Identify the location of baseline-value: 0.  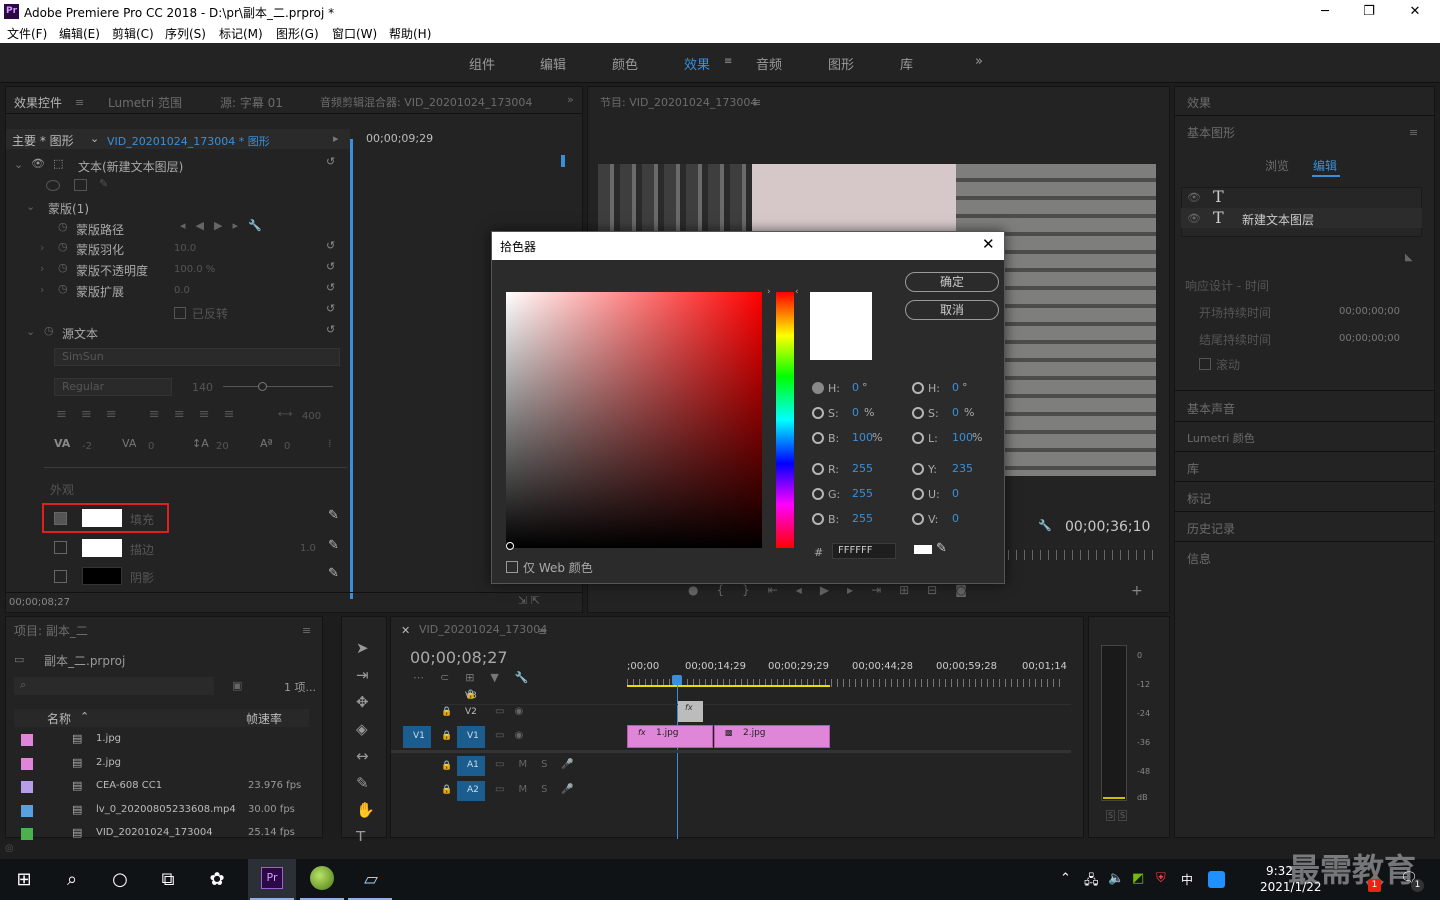
(287, 446).